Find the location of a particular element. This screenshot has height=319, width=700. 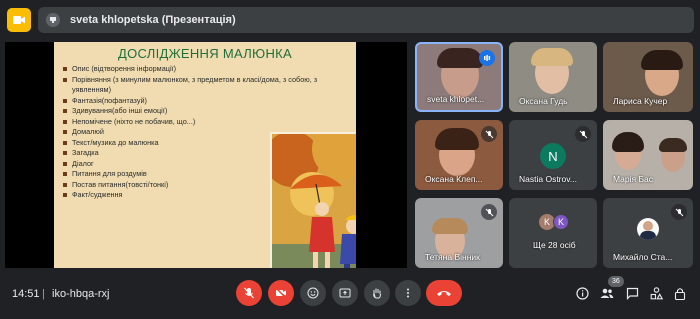

call-end-icon is located at coordinates (444, 293).